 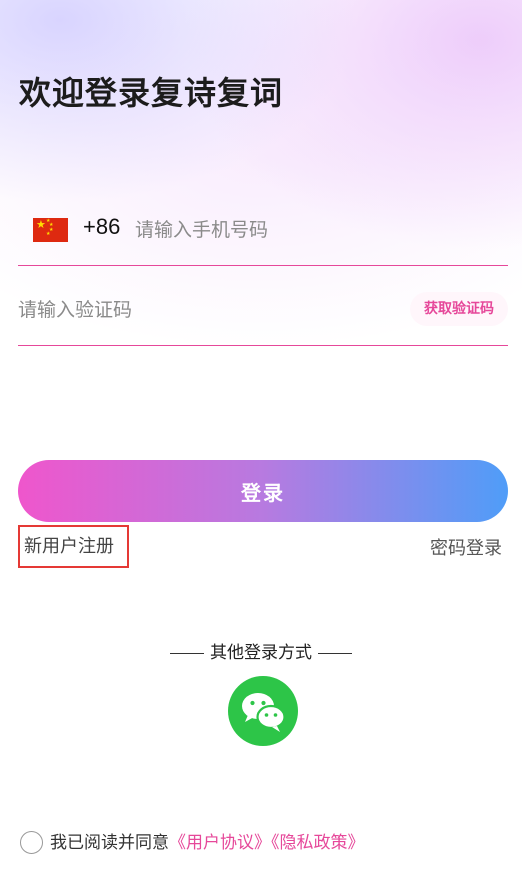 I want to click on phone-input, so click(x=315, y=230).